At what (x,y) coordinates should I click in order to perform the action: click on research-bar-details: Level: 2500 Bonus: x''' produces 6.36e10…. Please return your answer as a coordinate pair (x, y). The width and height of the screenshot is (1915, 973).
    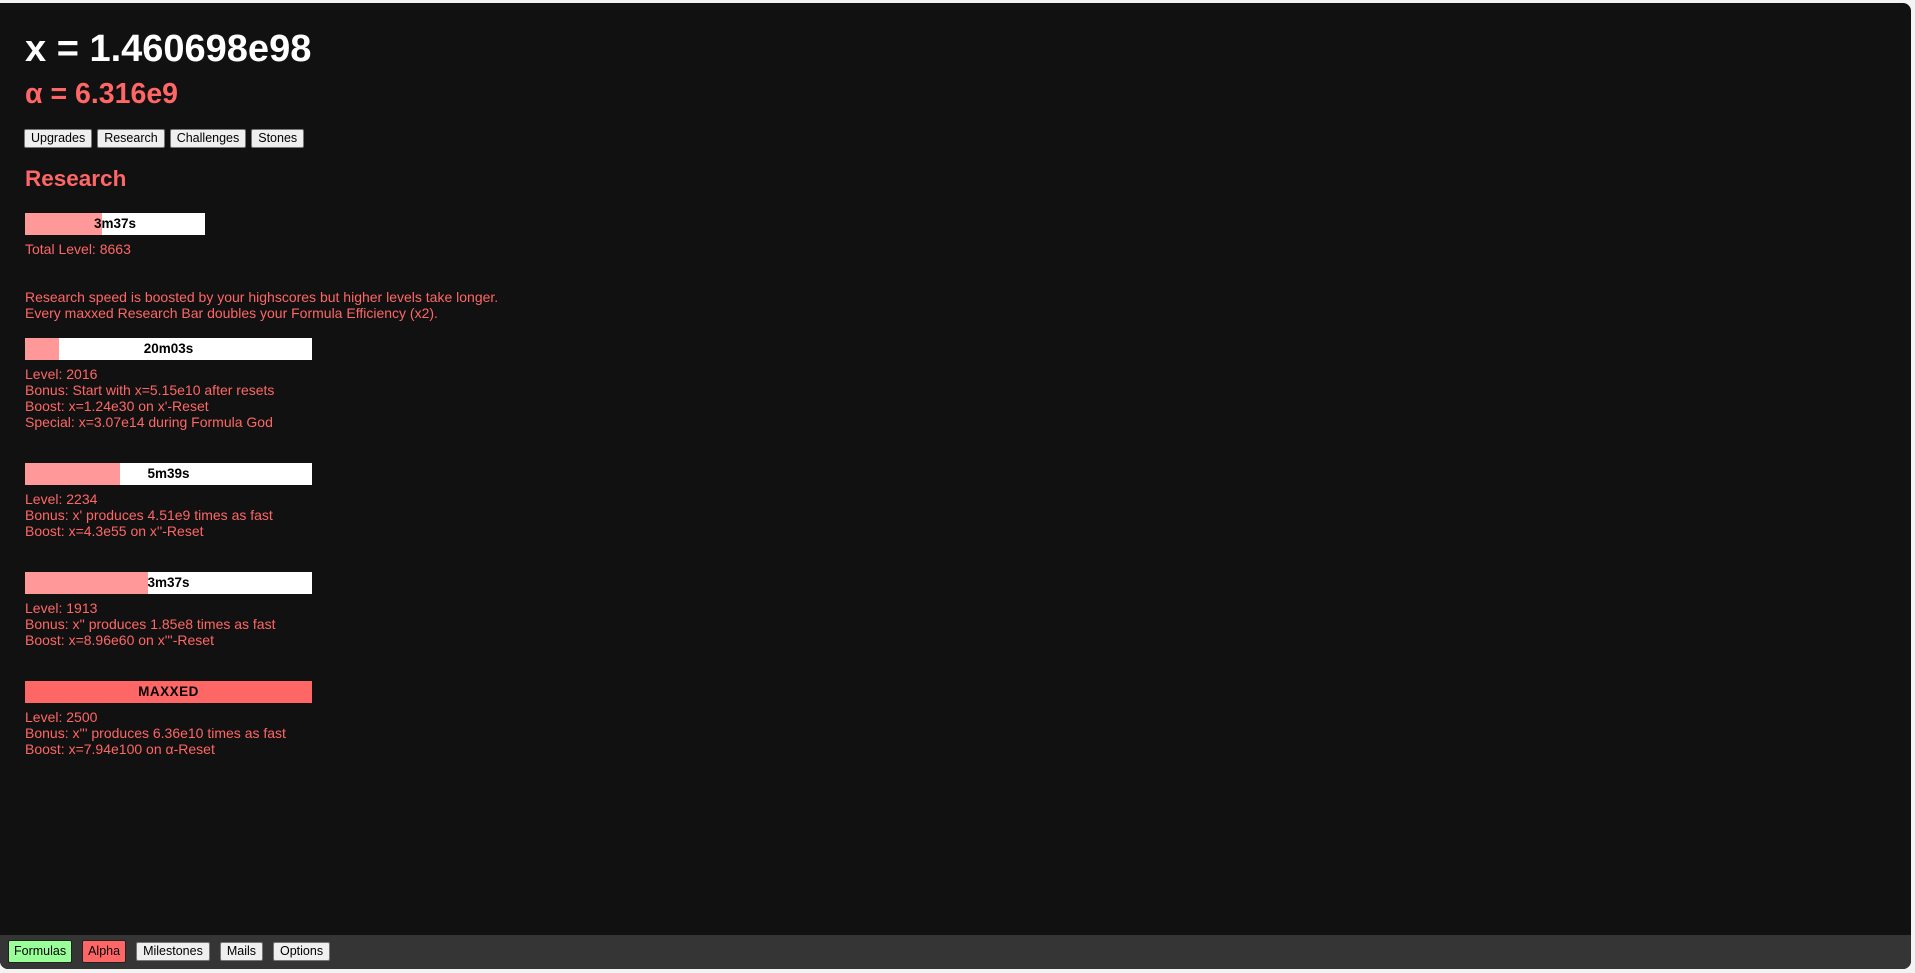
    Looking at the image, I should click on (168, 733).